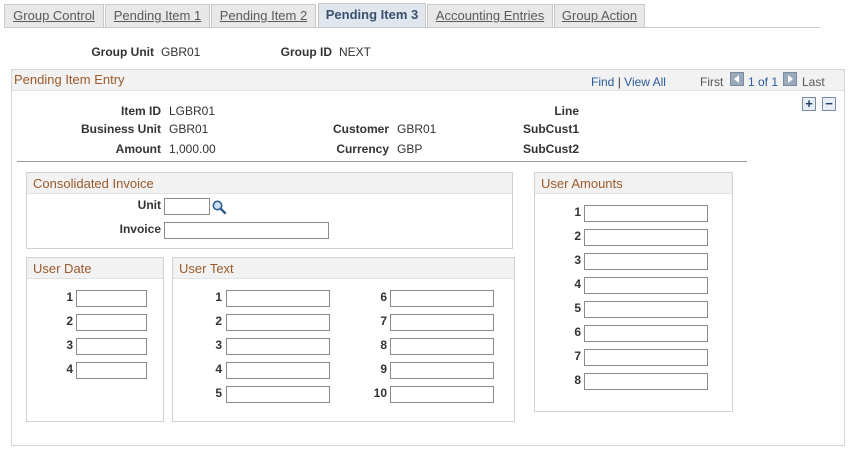 The image size is (855, 454). What do you see at coordinates (410, 149) in the screenshot?
I see `currency-value: GBP` at bounding box center [410, 149].